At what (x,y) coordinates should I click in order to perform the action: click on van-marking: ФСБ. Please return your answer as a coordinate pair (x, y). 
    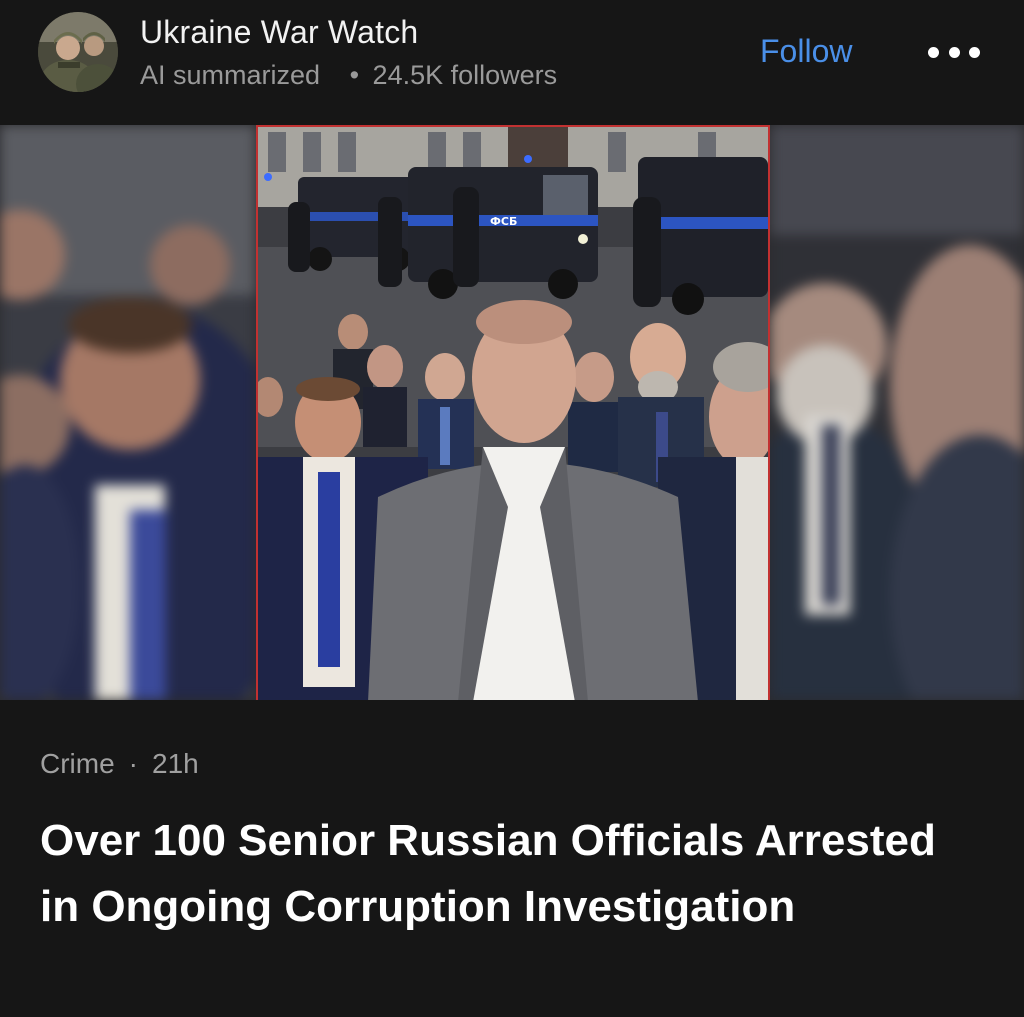
    Looking at the image, I should click on (503, 221).